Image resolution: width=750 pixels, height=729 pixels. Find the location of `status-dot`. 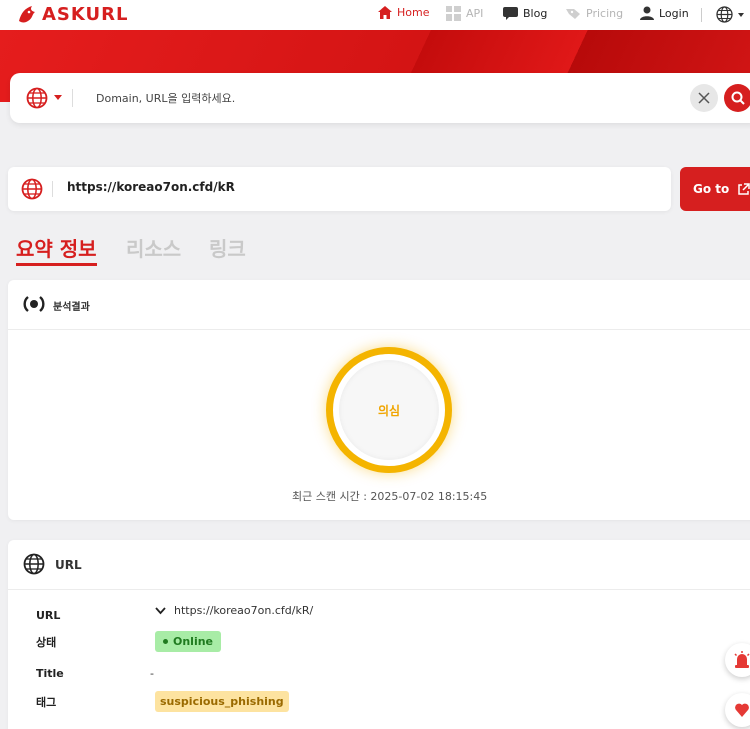

status-dot is located at coordinates (165, 641).